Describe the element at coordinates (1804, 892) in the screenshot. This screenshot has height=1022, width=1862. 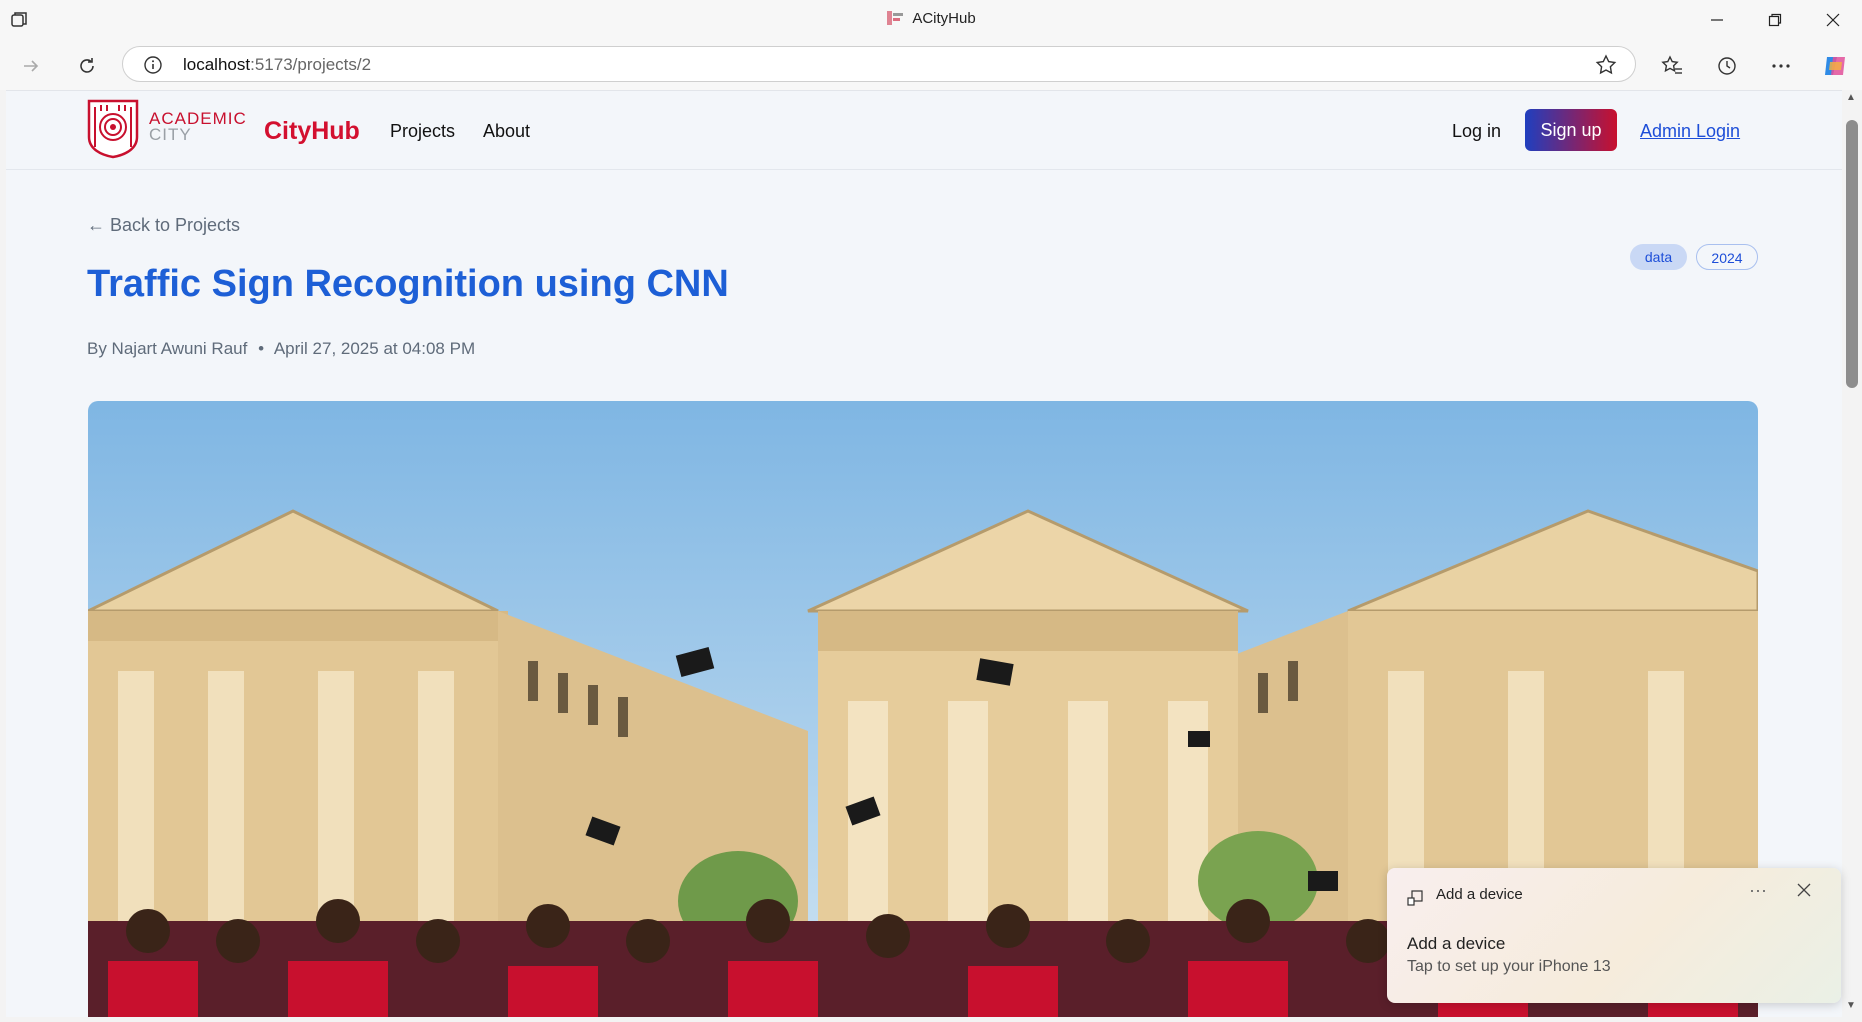
I see `notification-close-icon` at that location.